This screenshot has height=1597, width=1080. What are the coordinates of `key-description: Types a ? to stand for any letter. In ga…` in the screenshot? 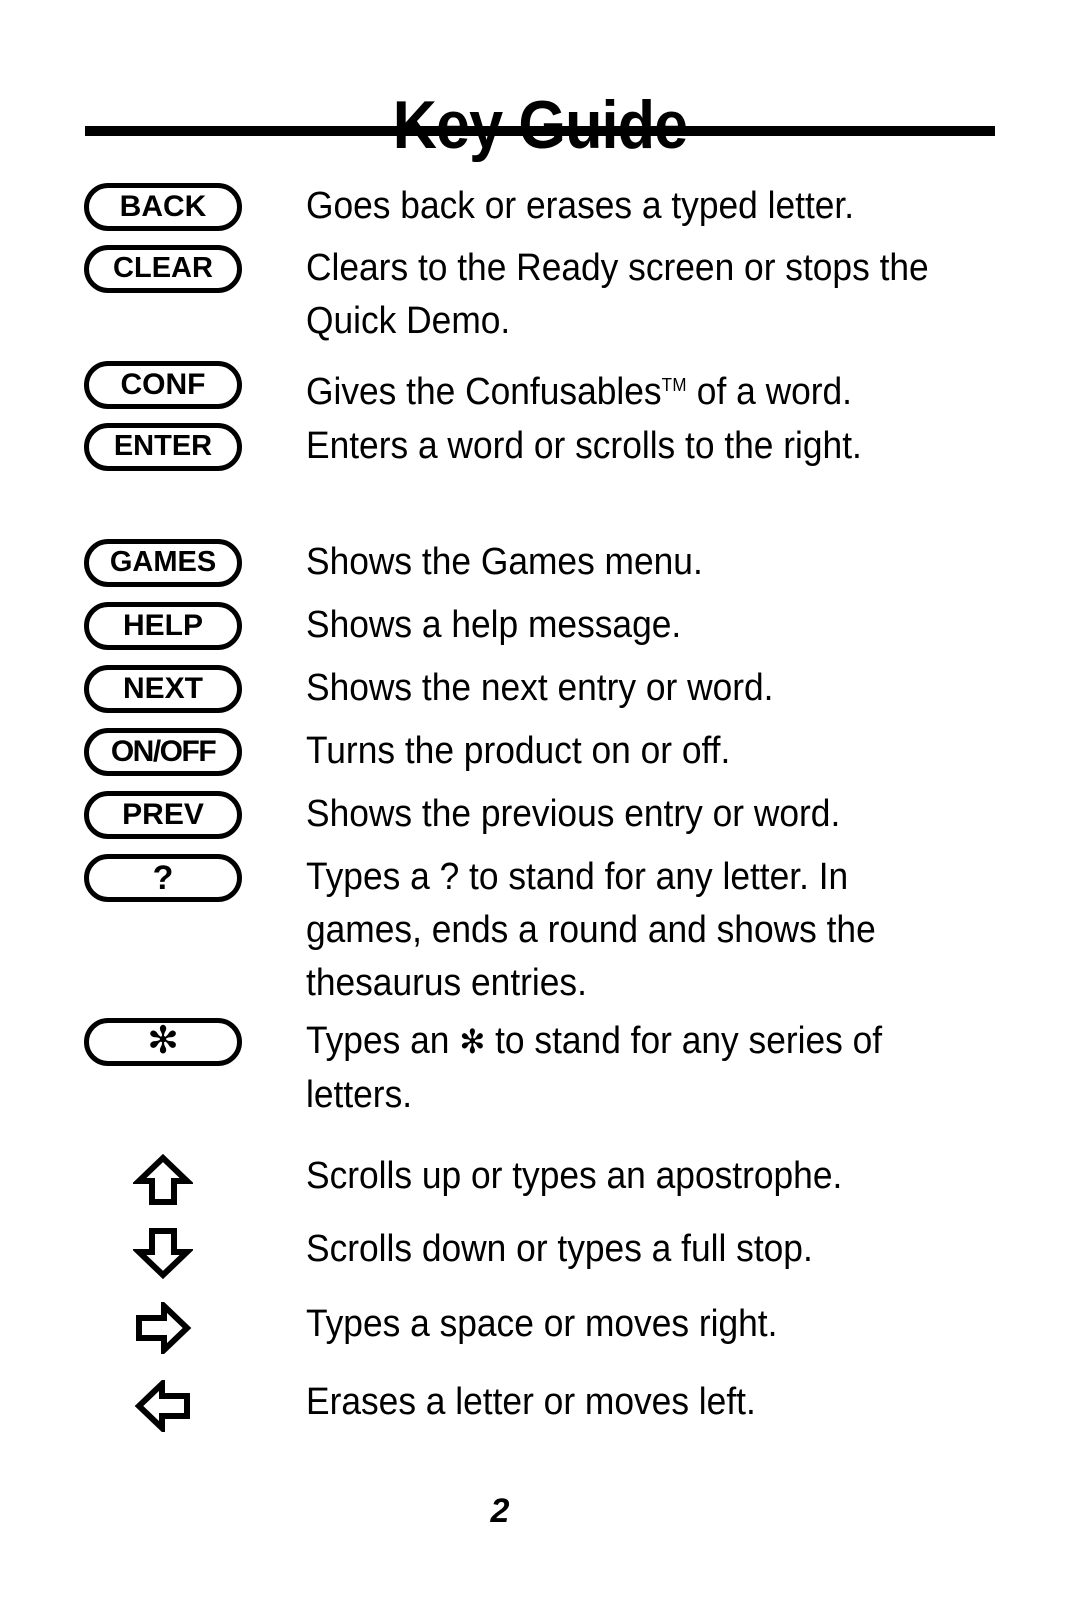 It's located at (591, 930).